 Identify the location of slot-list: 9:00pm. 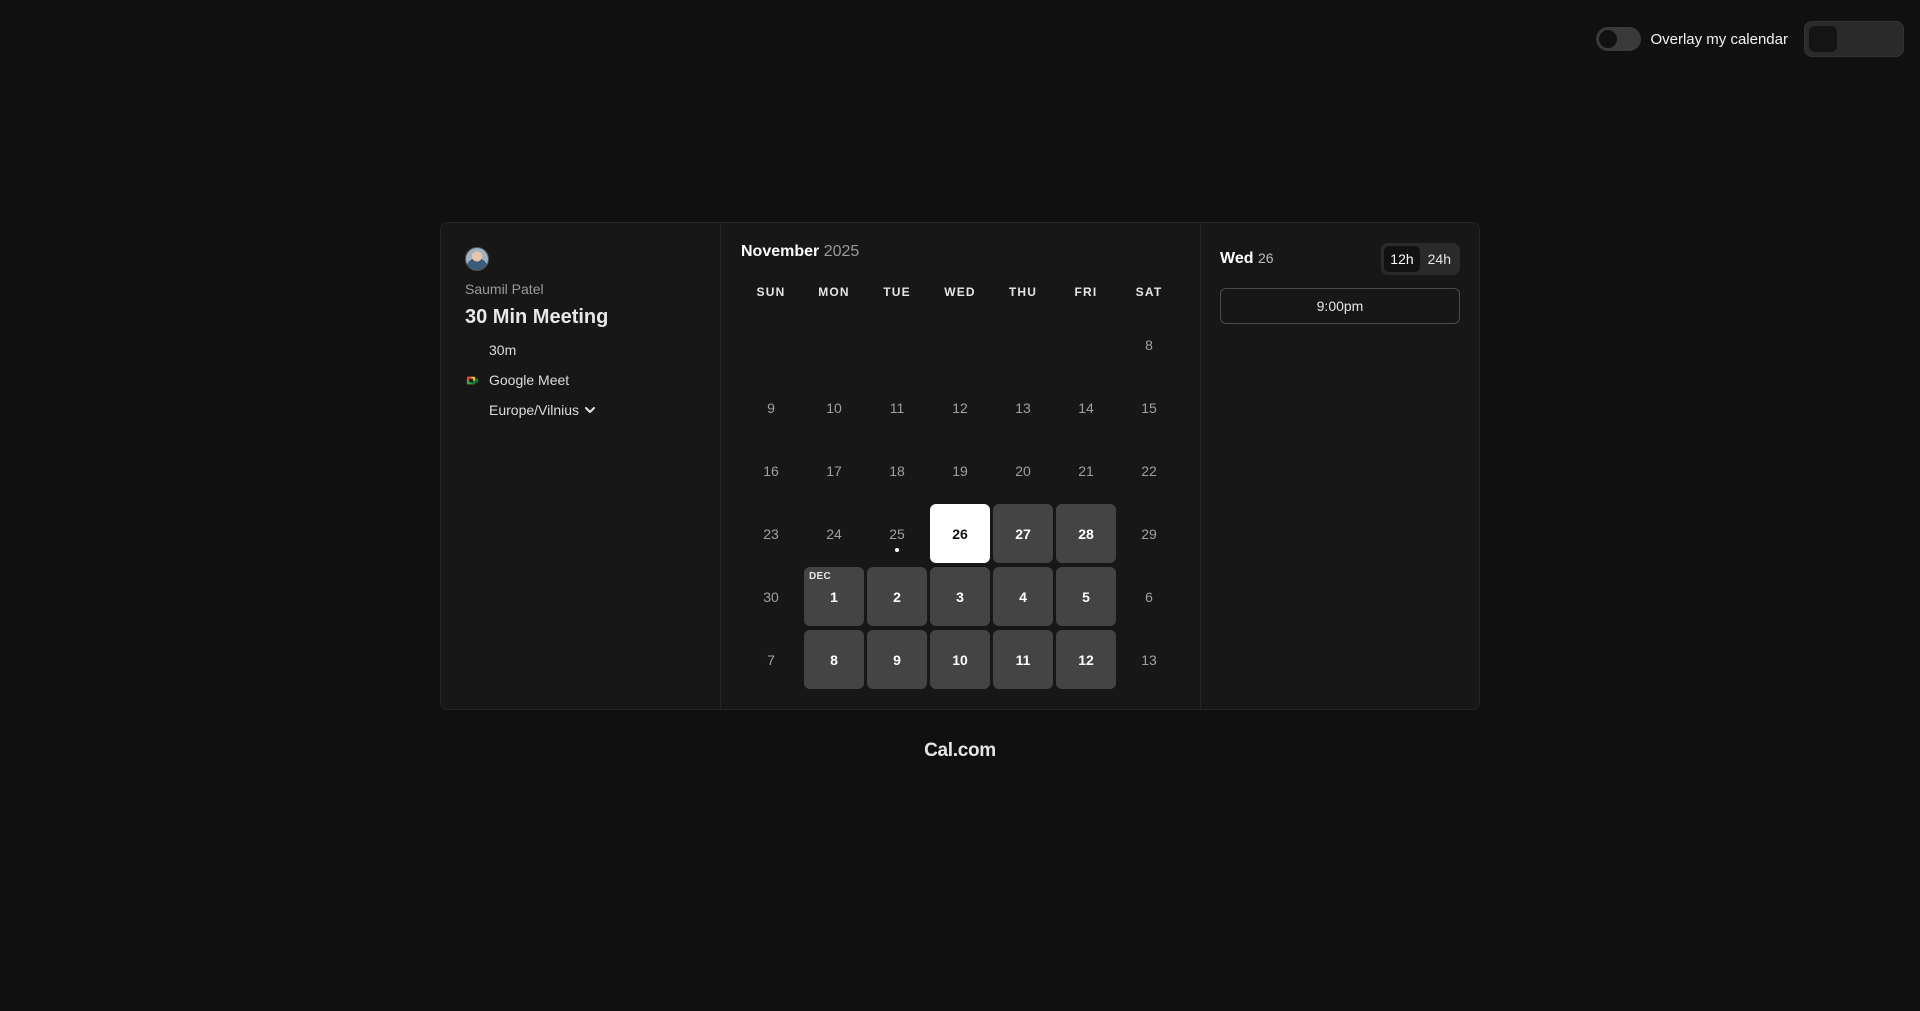
(1340, 306).